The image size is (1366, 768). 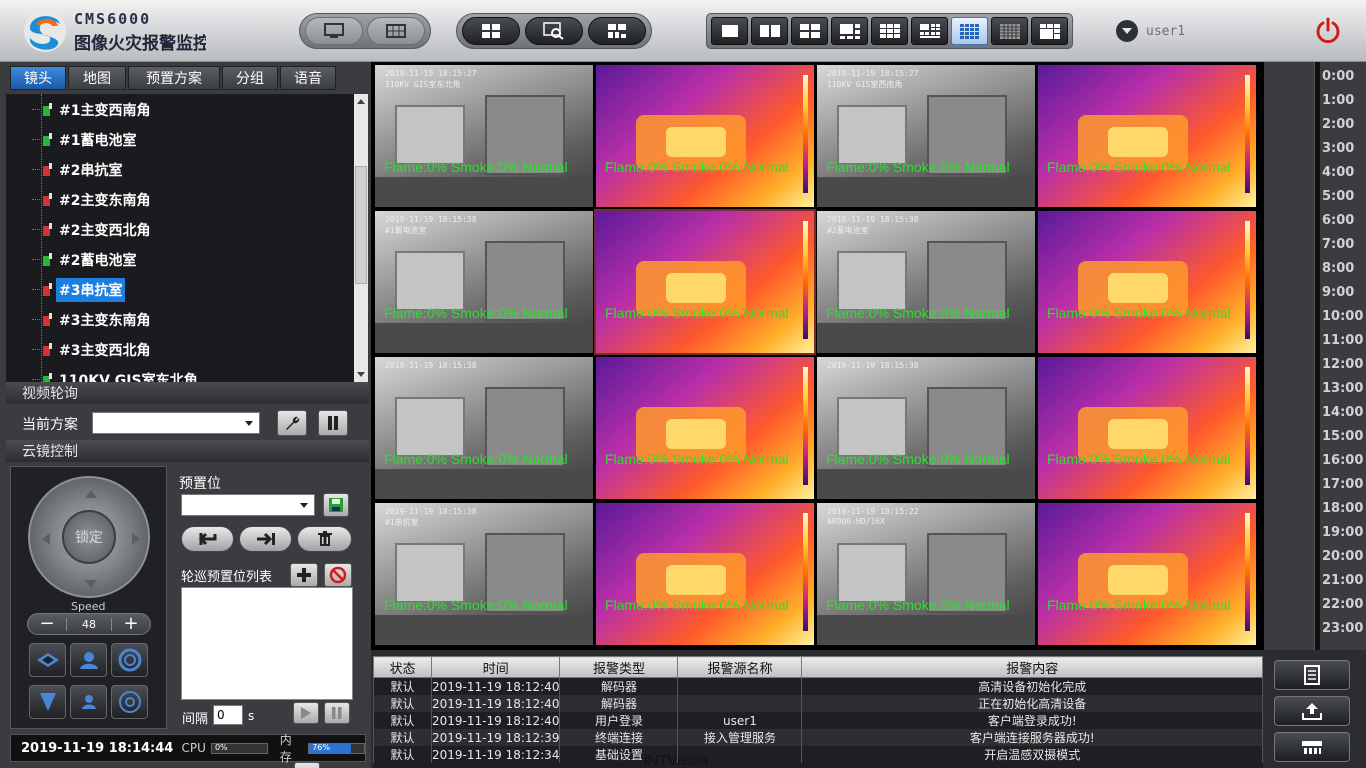 I want to click on tree-item: #1主变西南角, so click(x=92, y=110).